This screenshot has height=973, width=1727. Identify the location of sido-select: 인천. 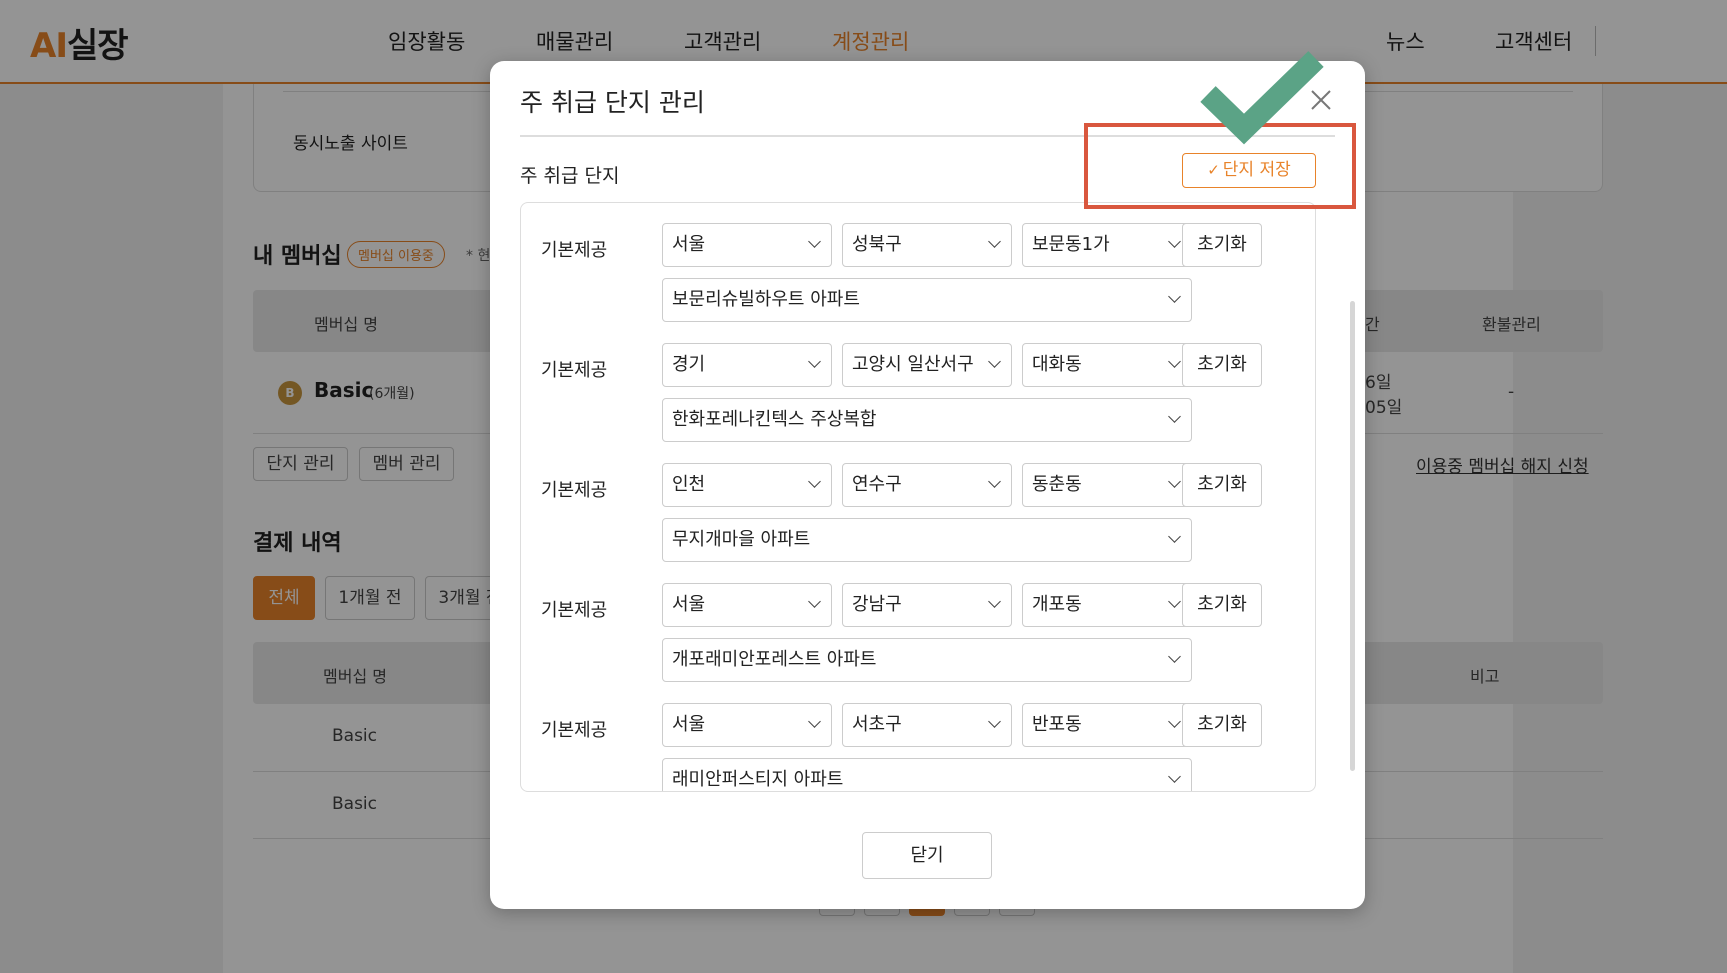
(747, 485).